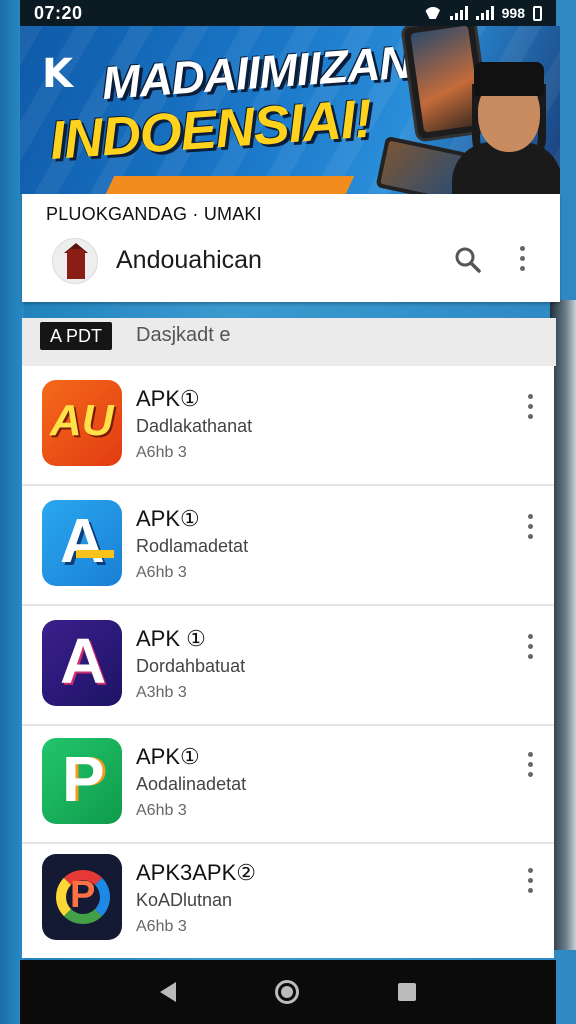 This screenshot has width=576, height=1024. I want to click on section-title: Dasjkadt e, so click(183, 335).